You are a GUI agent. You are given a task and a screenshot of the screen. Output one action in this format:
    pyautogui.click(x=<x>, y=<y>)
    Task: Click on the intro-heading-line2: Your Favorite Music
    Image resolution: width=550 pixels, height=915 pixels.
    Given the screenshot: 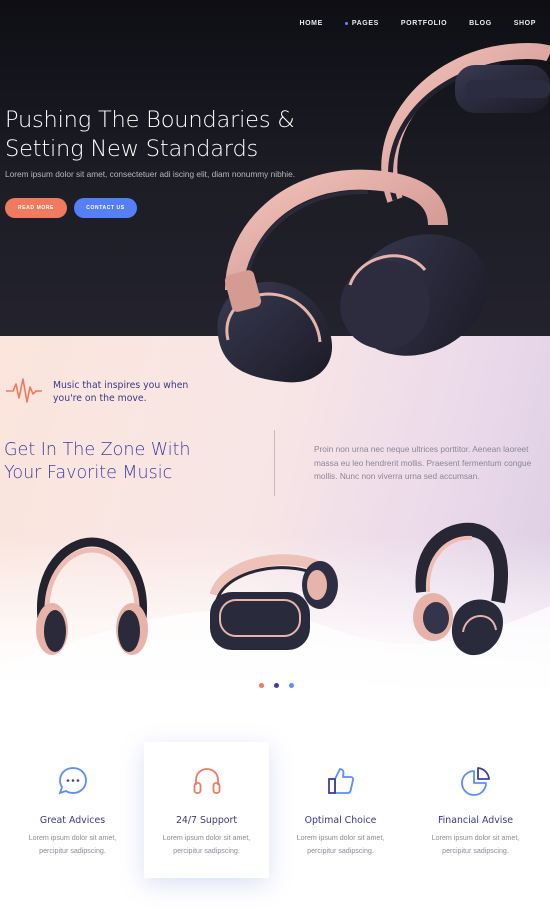 What is the action you would take?
    pyautogui.click(x=88, y=473)
    